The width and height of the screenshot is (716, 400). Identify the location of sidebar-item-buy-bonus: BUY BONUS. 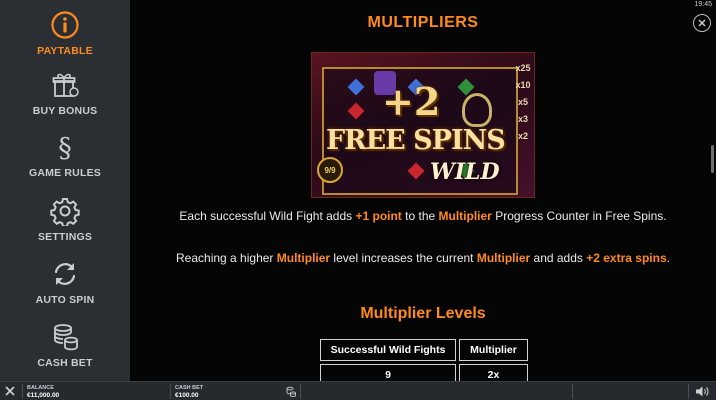
(65, 100).